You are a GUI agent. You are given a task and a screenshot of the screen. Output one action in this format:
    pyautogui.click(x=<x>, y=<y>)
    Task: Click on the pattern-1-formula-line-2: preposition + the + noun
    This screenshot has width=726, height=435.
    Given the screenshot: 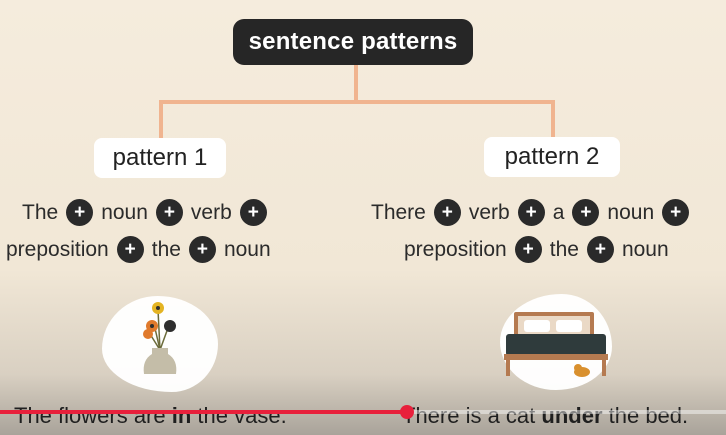 What is the action you would take?
    pyautogui.click(x=138, y=249)
    